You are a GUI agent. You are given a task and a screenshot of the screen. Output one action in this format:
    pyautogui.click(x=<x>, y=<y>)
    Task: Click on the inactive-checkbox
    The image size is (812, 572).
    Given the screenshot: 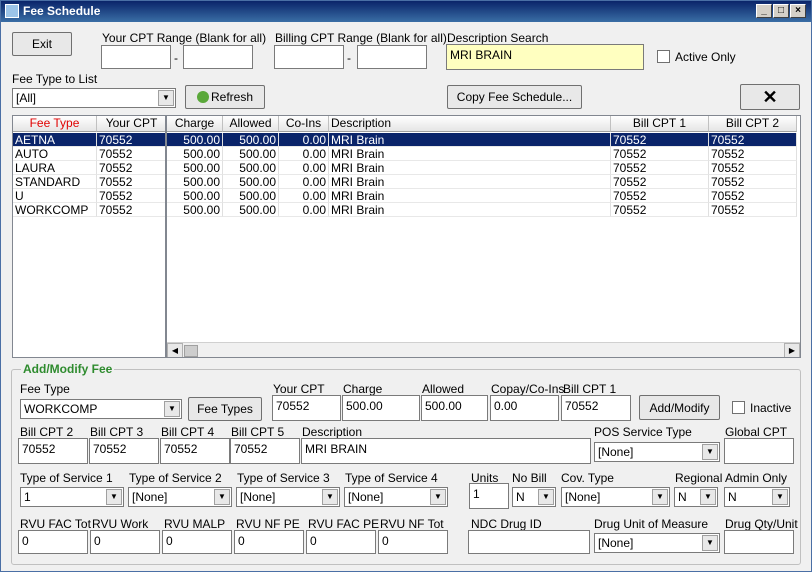 What is the action you would take?
    pyautogui.click(x=738, y=407)
    